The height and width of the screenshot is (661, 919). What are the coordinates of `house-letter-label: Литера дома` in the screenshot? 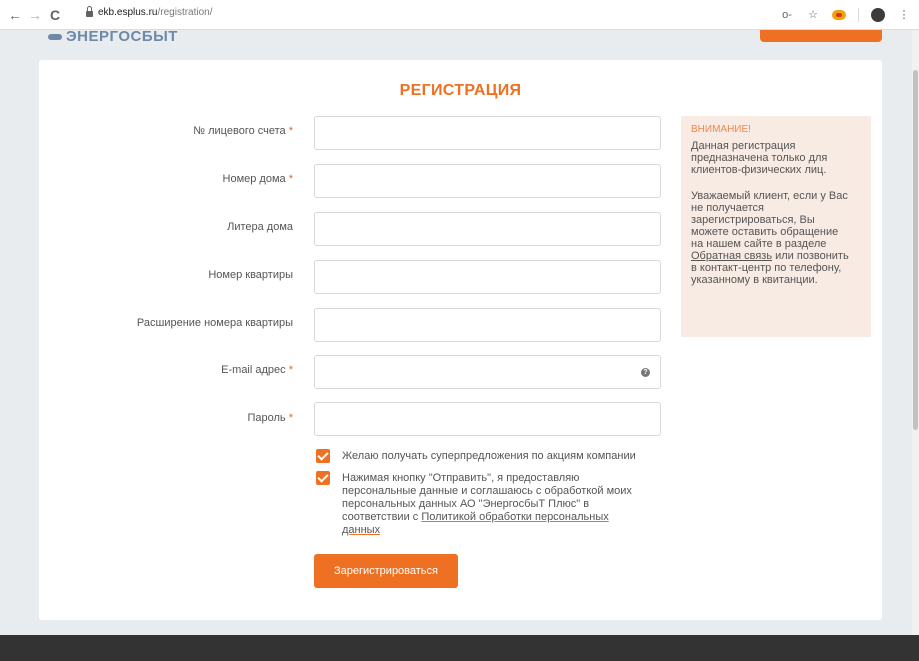 It's located at (196, 227).